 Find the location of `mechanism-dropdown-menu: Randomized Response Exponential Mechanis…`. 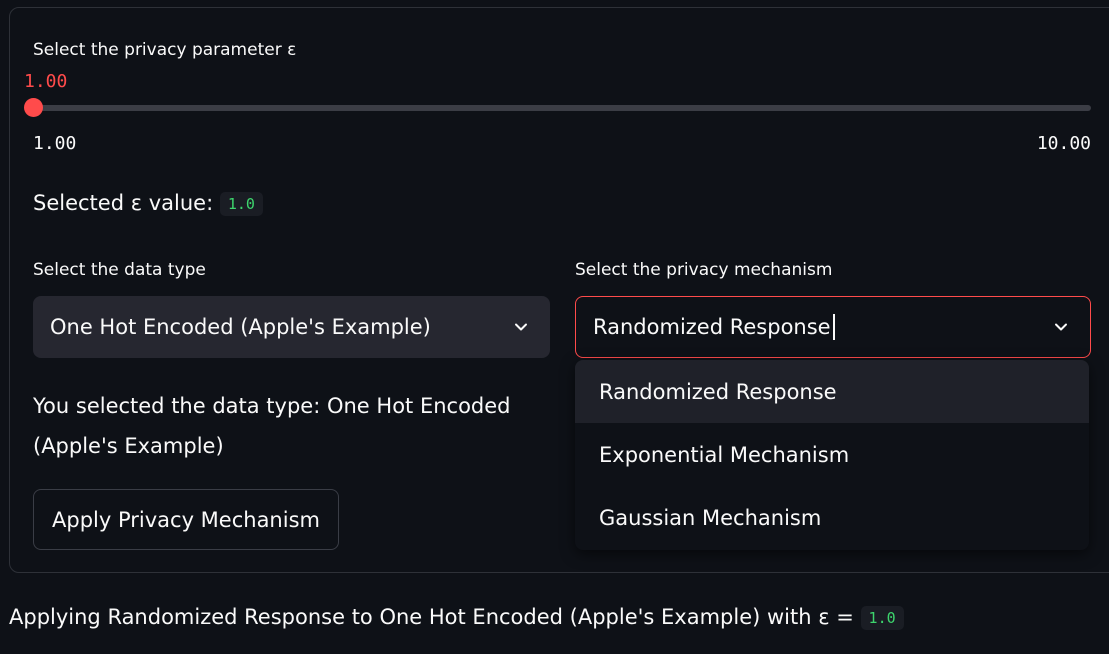

mechanism-dropdown-menu: Randomized Response Exponential Mechanis… is located at coordinates (832, 455).